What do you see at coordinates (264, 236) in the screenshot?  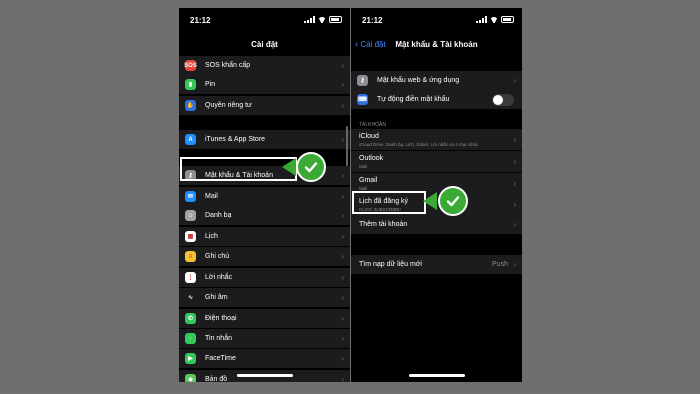 I see `settings-row: ▦ Lịch ›` at bounding box center [264, 236].